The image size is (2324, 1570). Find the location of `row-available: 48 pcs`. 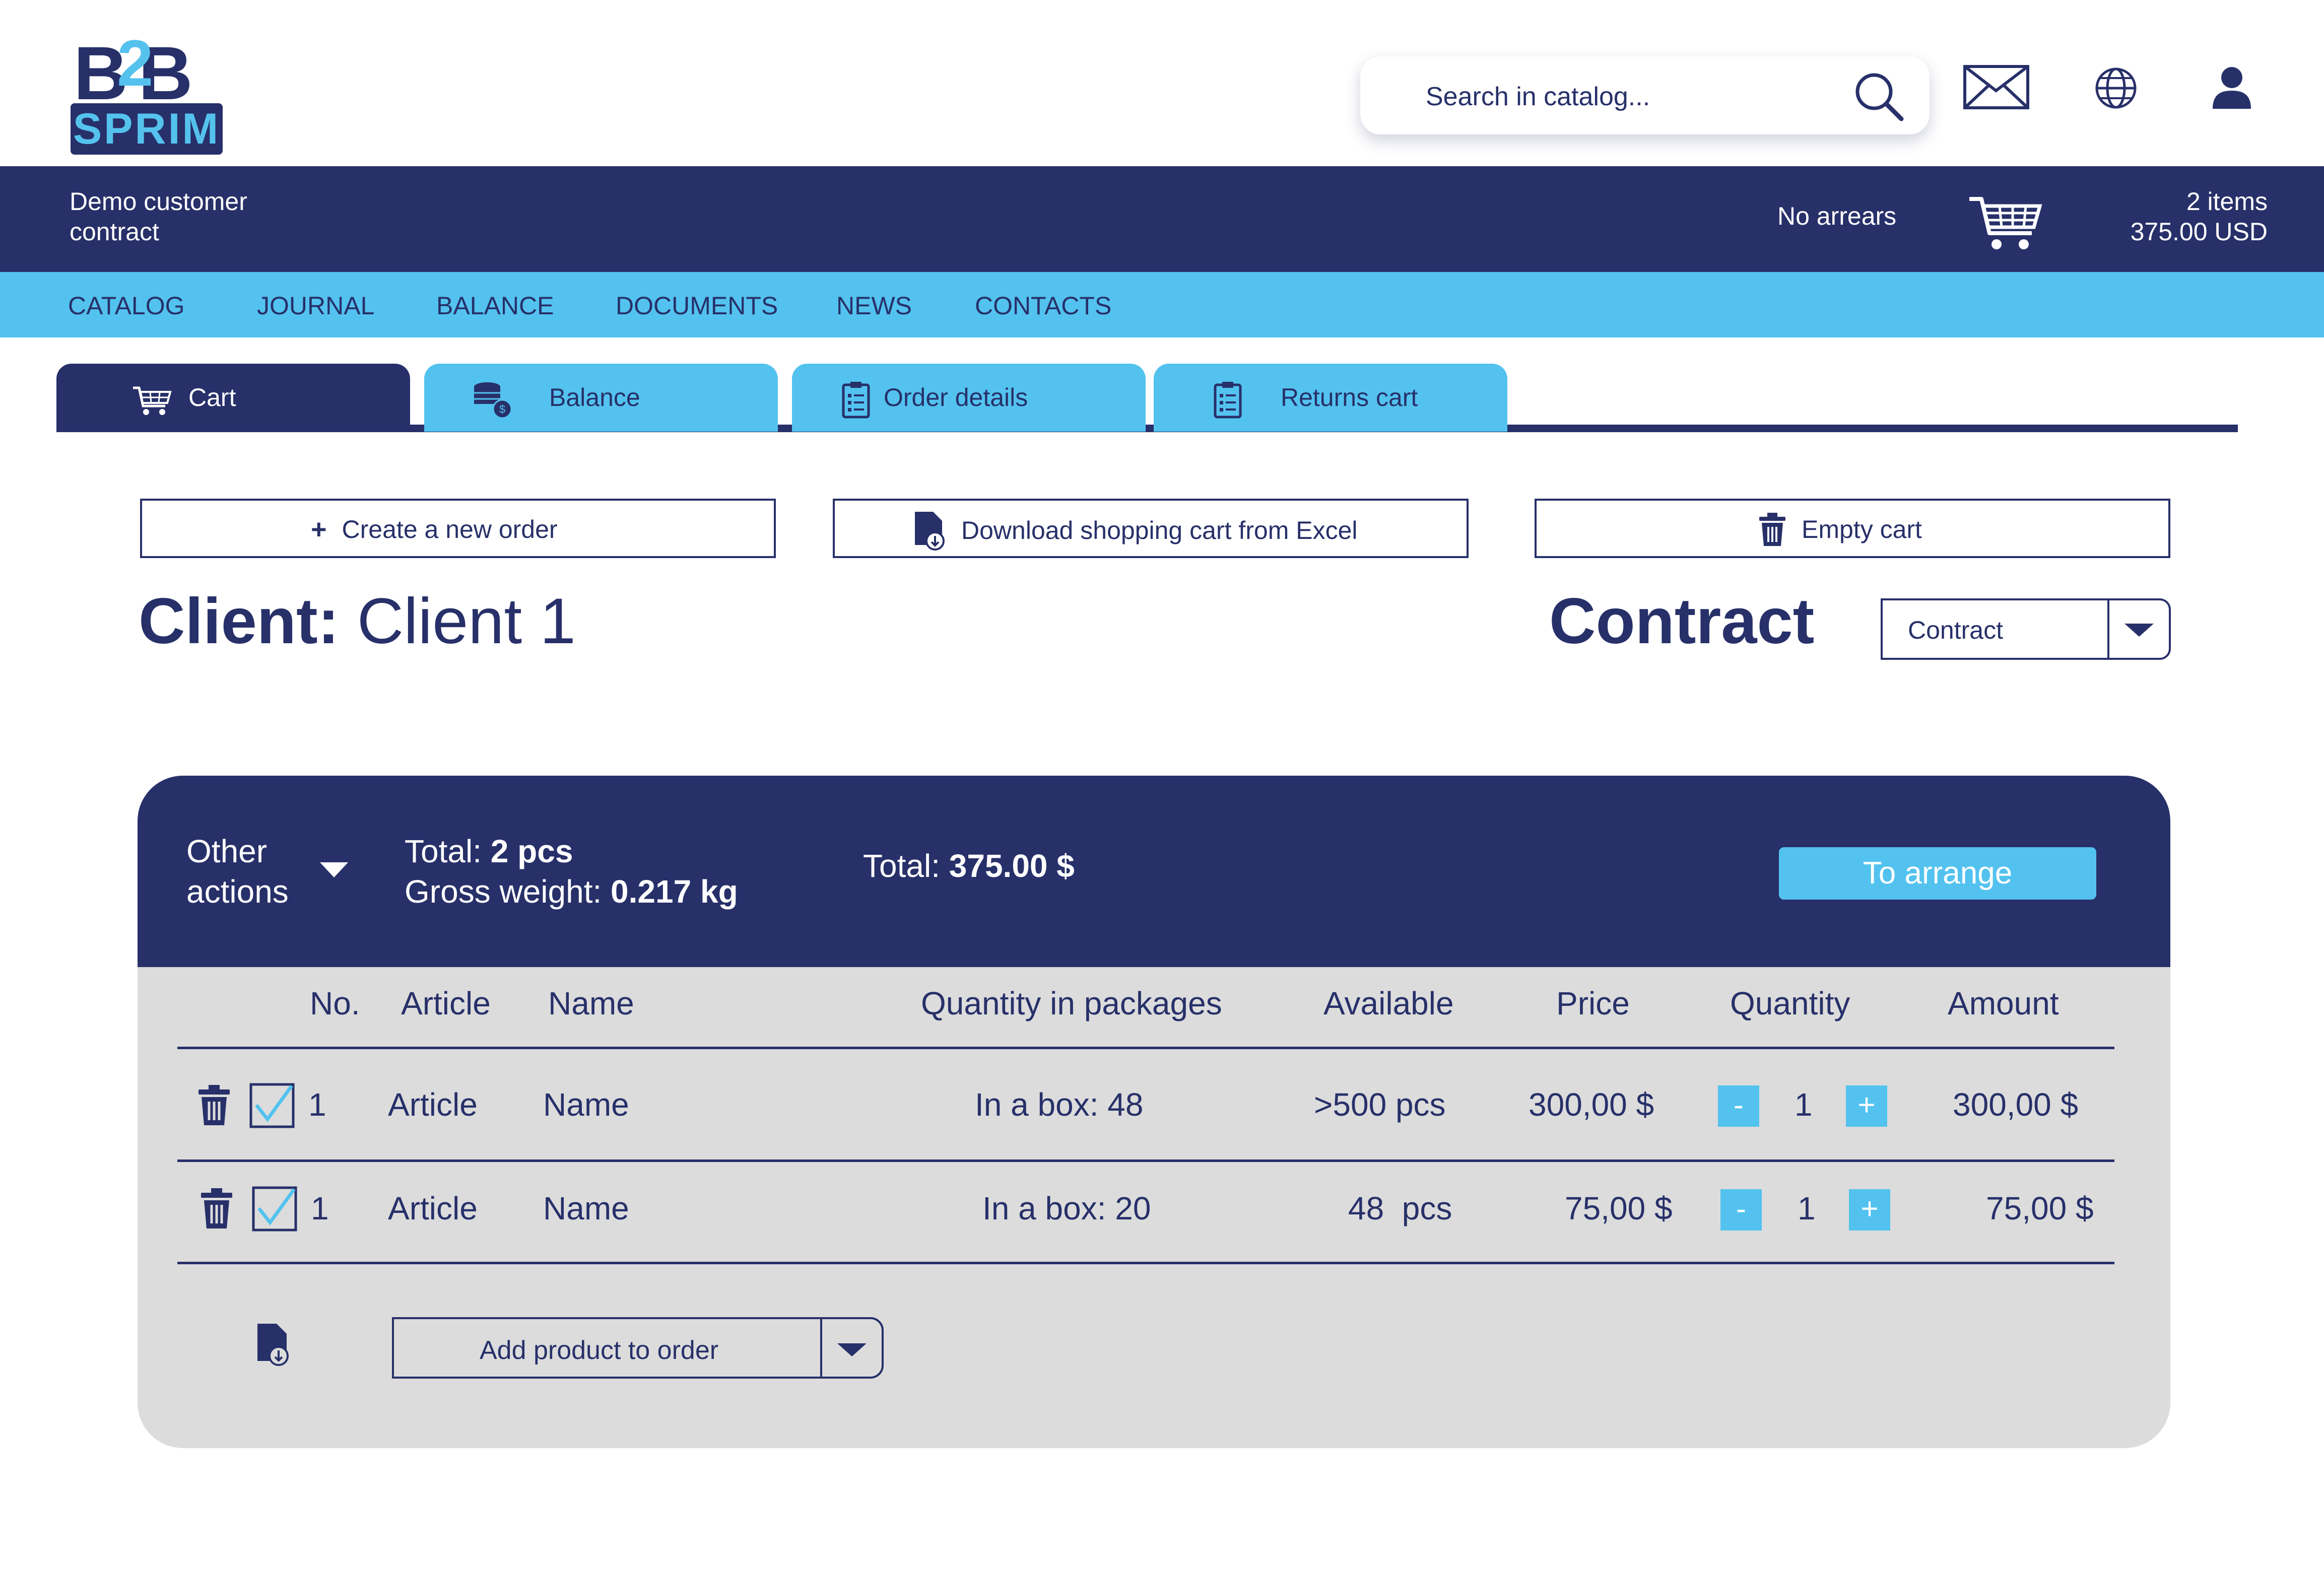

row-available: 48 pcs is located at coordinates (1400, 1208).